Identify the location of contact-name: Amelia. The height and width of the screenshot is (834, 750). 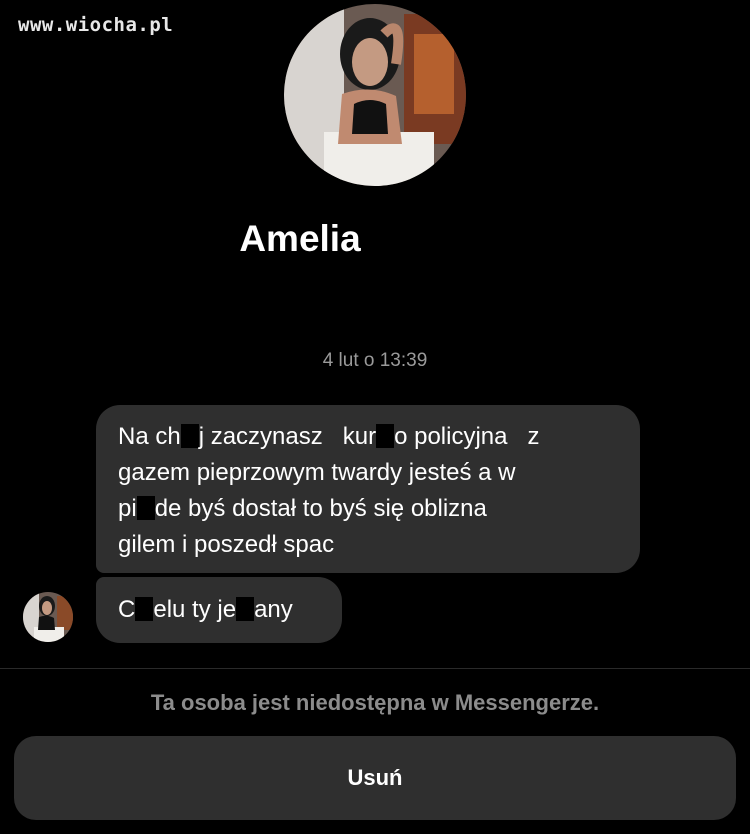
(300, 239).